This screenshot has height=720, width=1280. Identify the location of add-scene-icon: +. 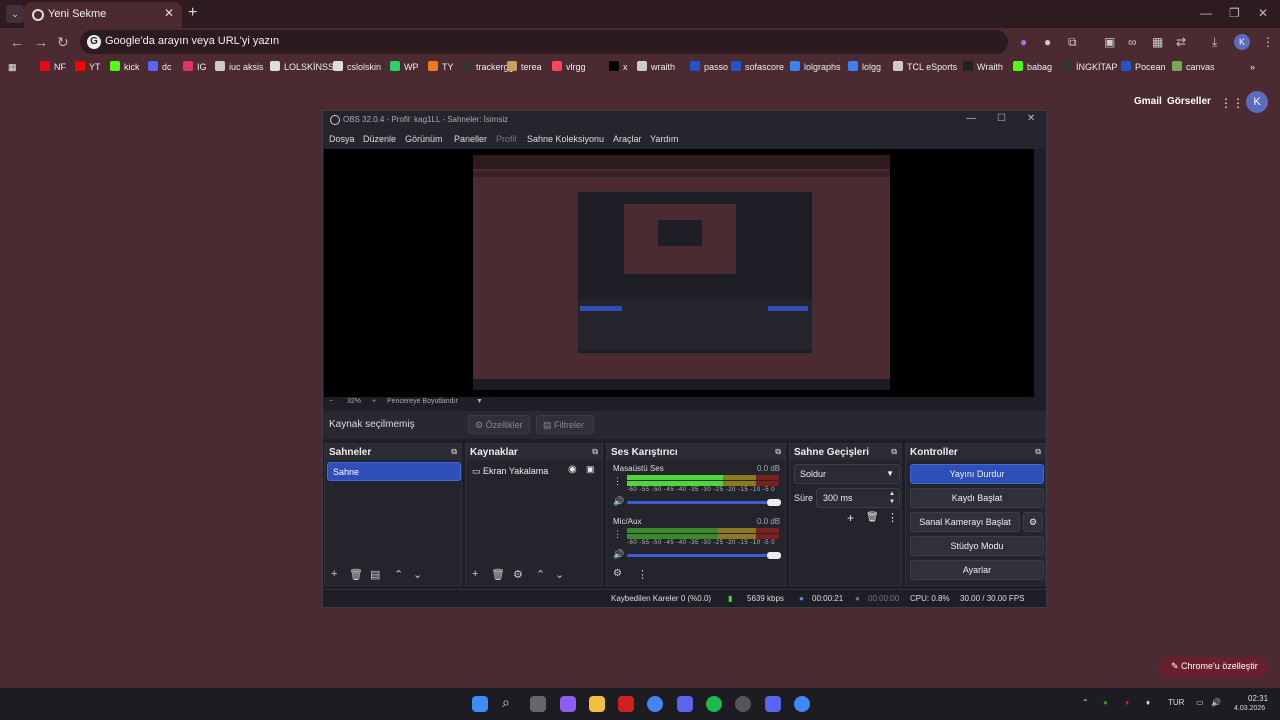
(334, 574).